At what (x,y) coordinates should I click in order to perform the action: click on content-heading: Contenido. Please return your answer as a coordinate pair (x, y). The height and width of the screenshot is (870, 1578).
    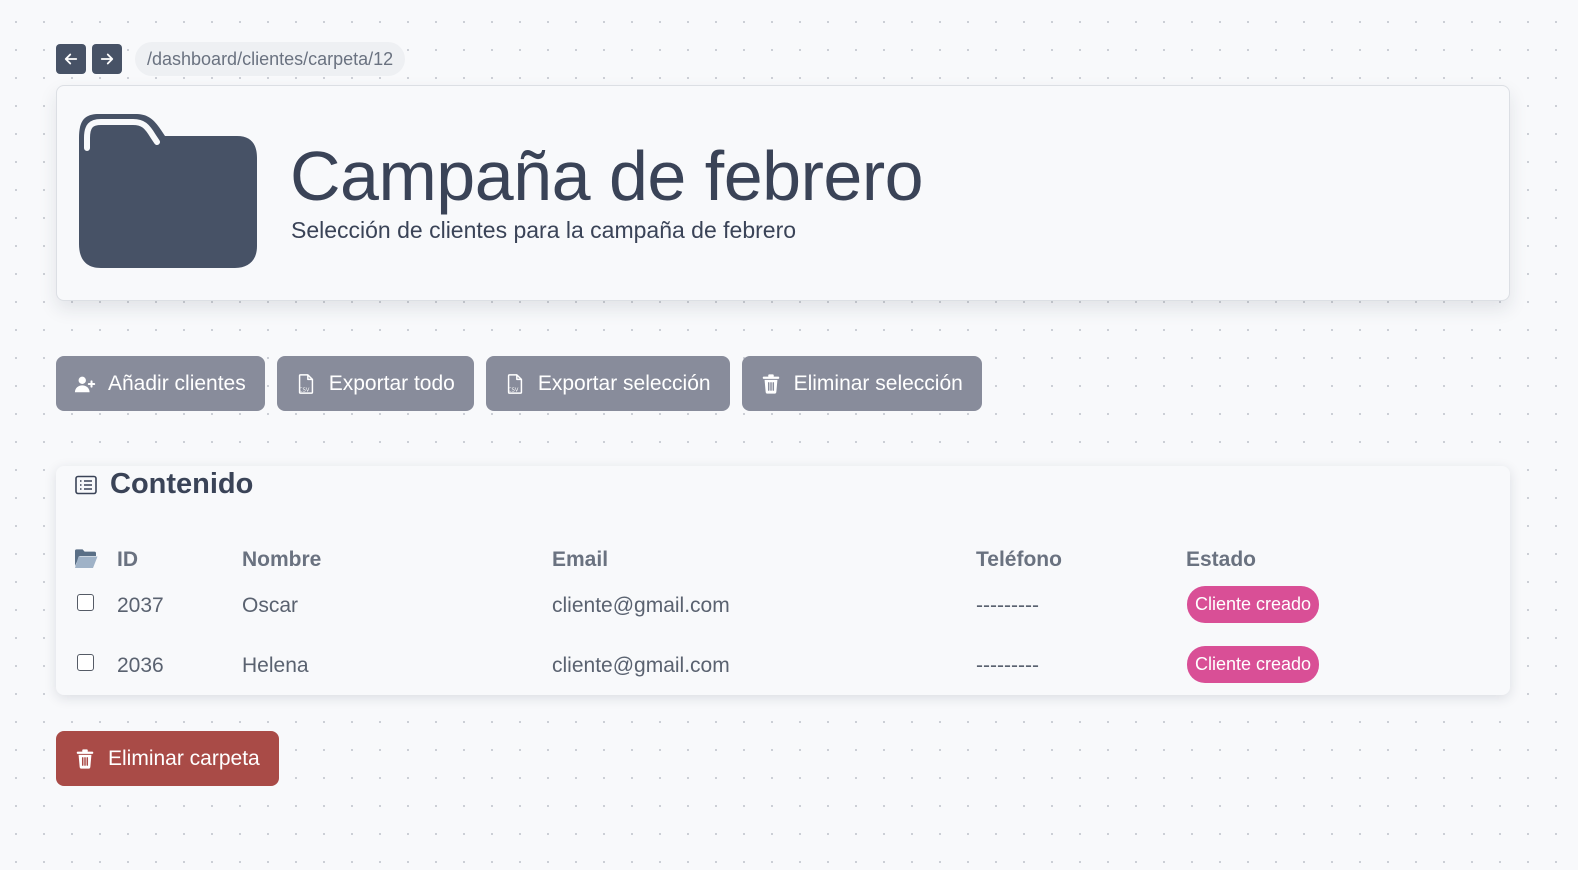
    Looking at the image, I should click on (163, 484).